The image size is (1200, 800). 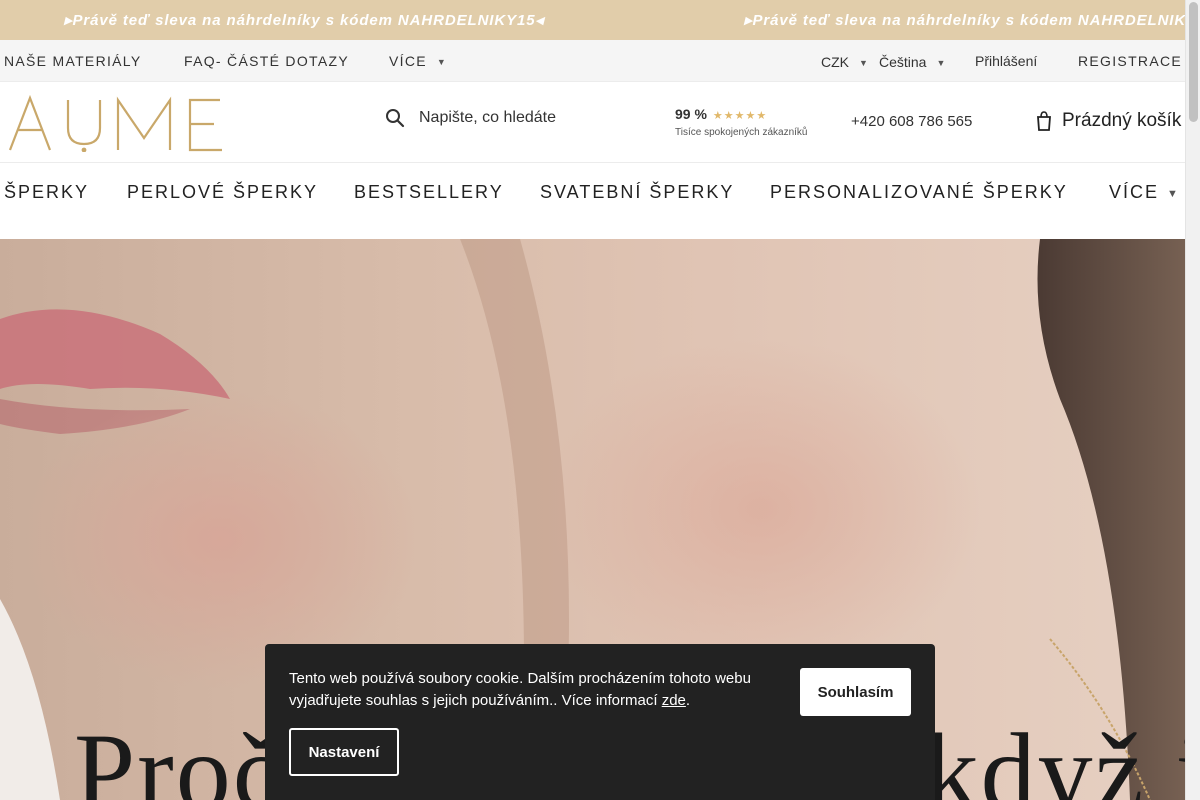 What do you see at coordinates (266, 61) in the screenshot?
I see `link-faq: FAQ- ČÁSTÉ DOTAZY` at bounding box center [266, 61].